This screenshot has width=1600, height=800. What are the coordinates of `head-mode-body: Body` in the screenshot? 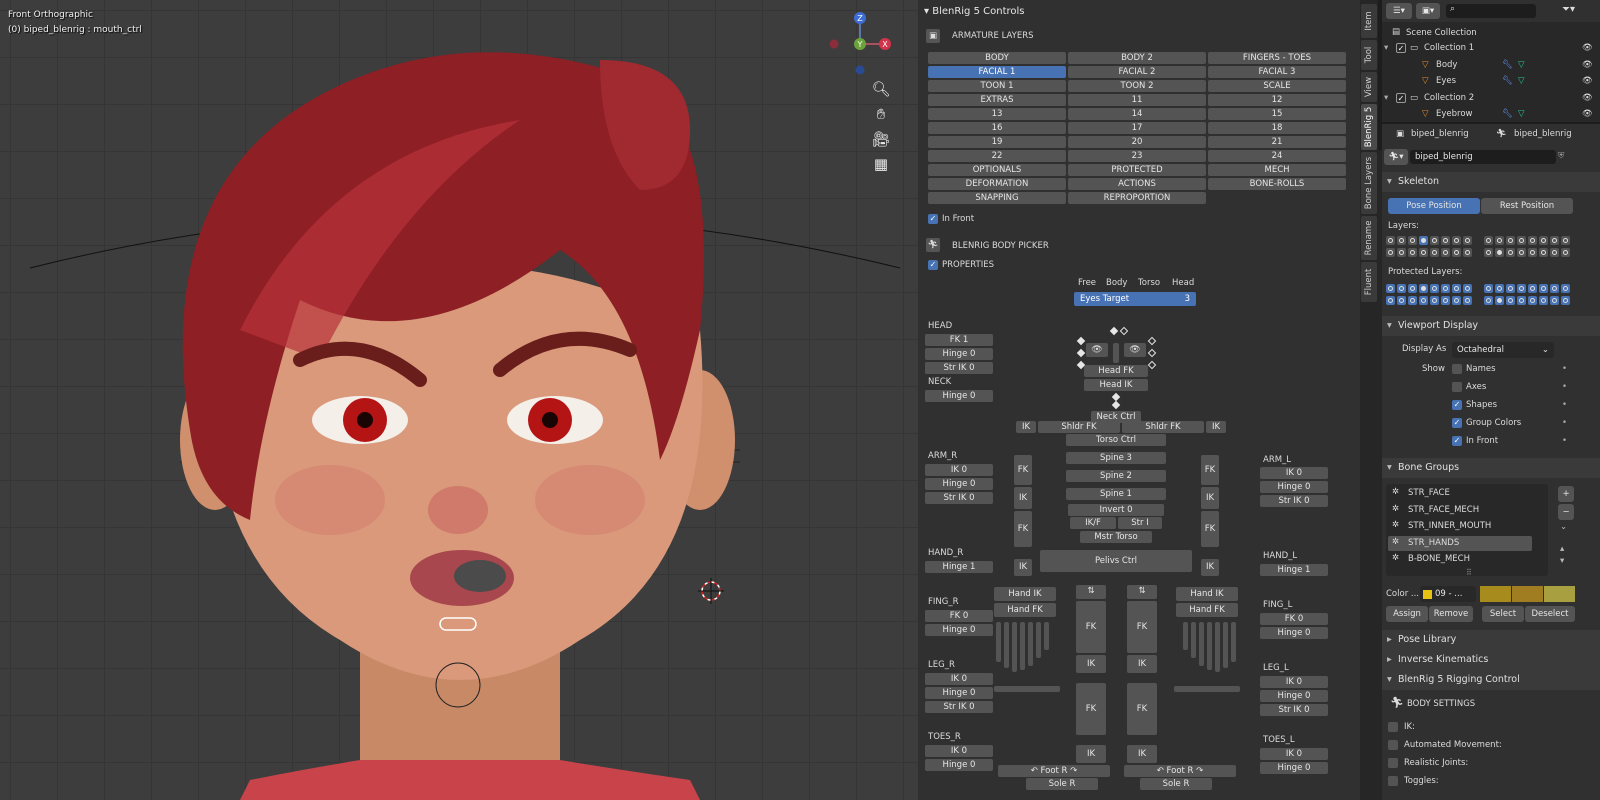 It's located at (1116, 283).